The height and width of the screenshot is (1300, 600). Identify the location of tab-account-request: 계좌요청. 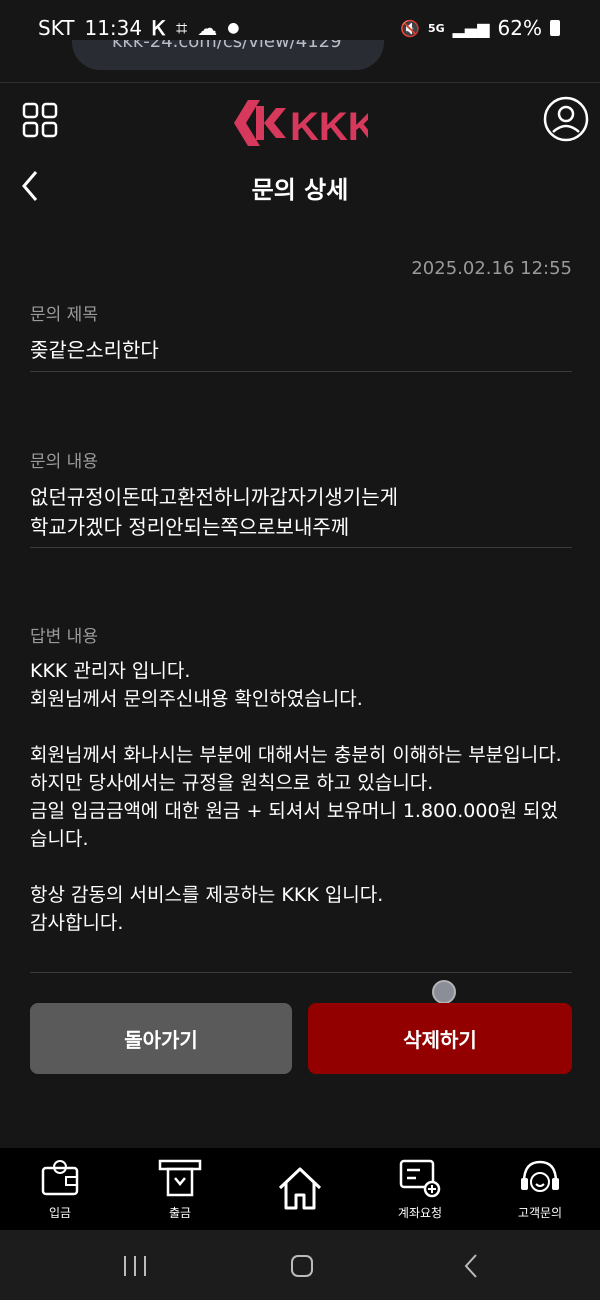
(420, 1189).